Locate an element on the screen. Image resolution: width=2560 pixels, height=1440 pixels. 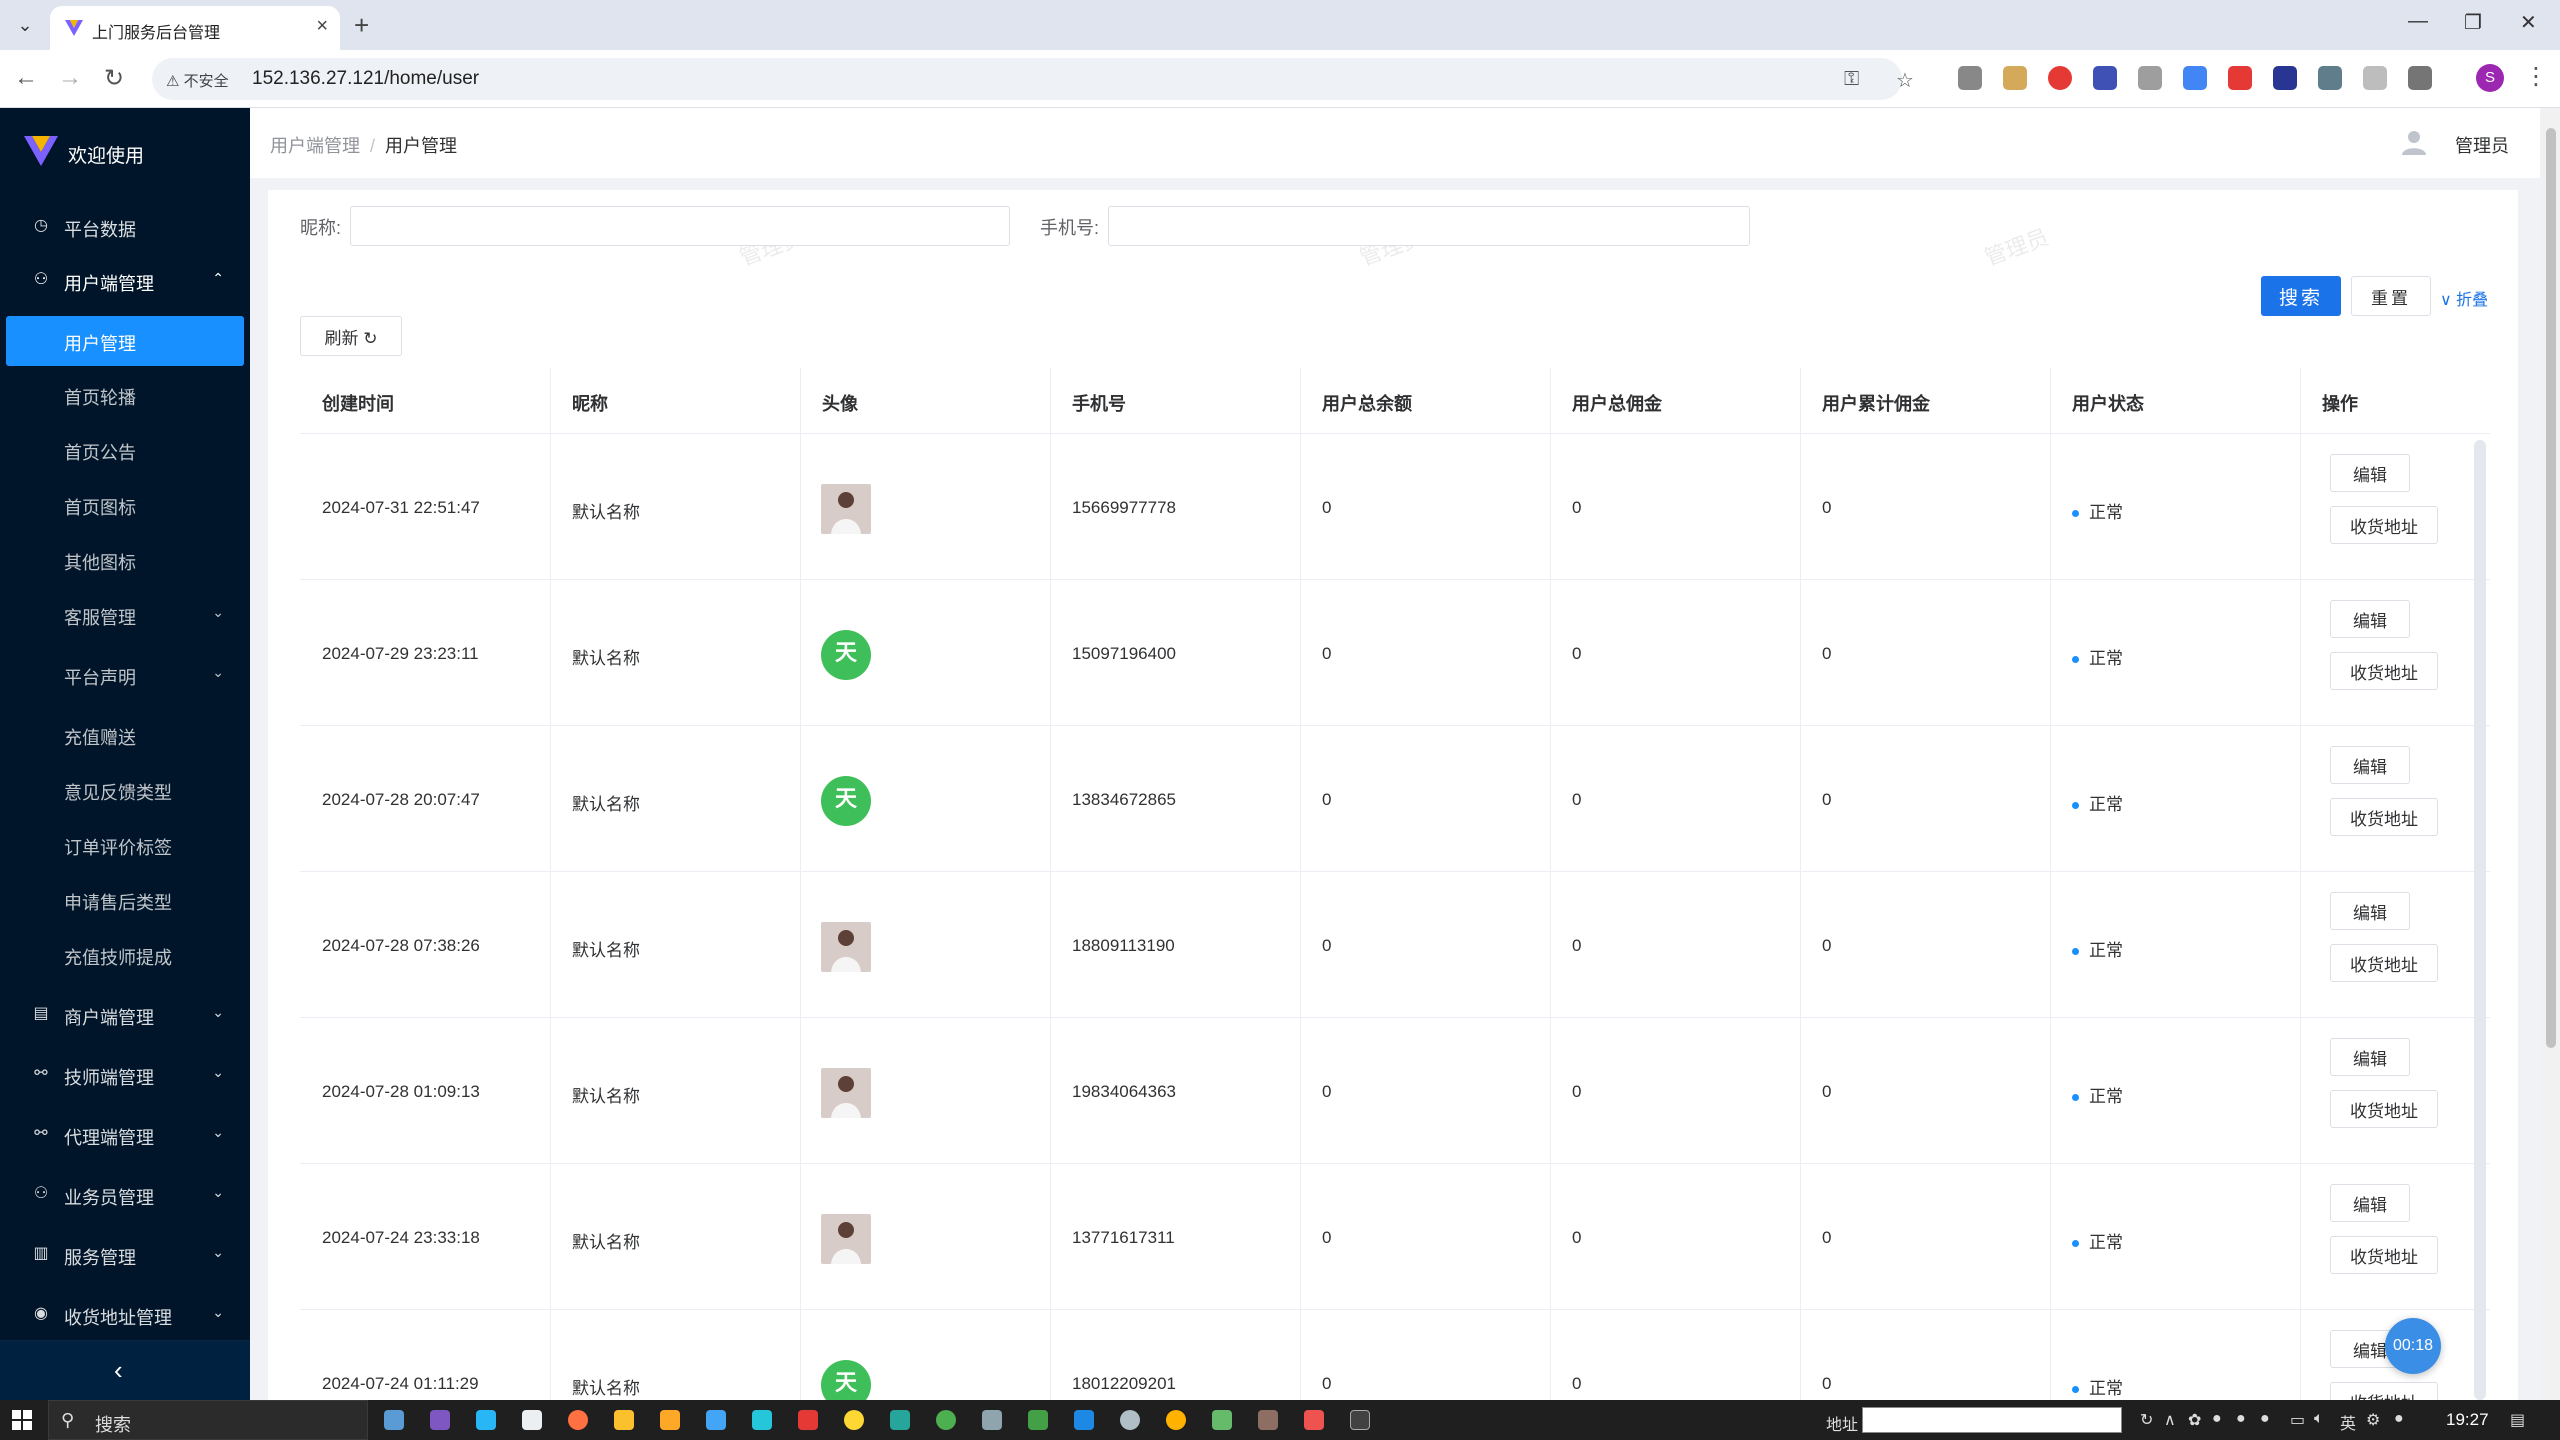
nickname-input is located at coordinates (680, 226).